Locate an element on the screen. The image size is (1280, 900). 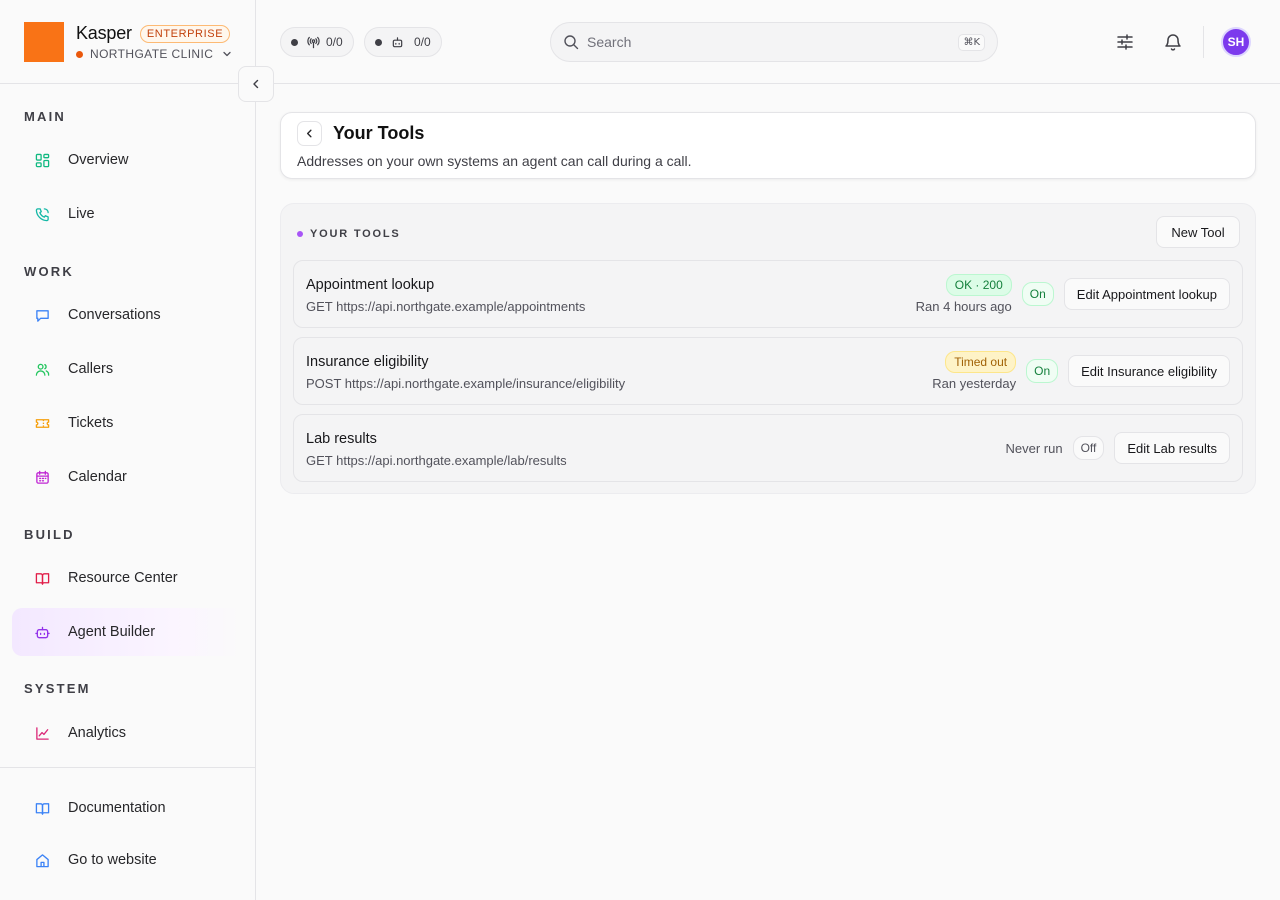
sidebar-item-resource-center: Resource Center is located at coordinates (128, 578).